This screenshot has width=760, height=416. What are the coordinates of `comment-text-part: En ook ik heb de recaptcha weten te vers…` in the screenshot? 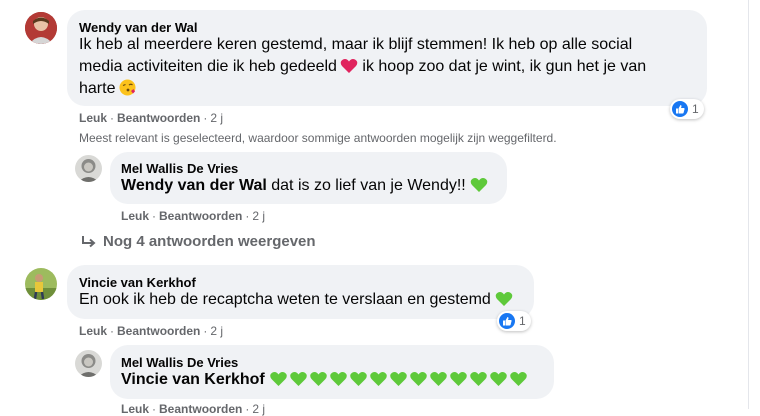 It's located at (285, 299).